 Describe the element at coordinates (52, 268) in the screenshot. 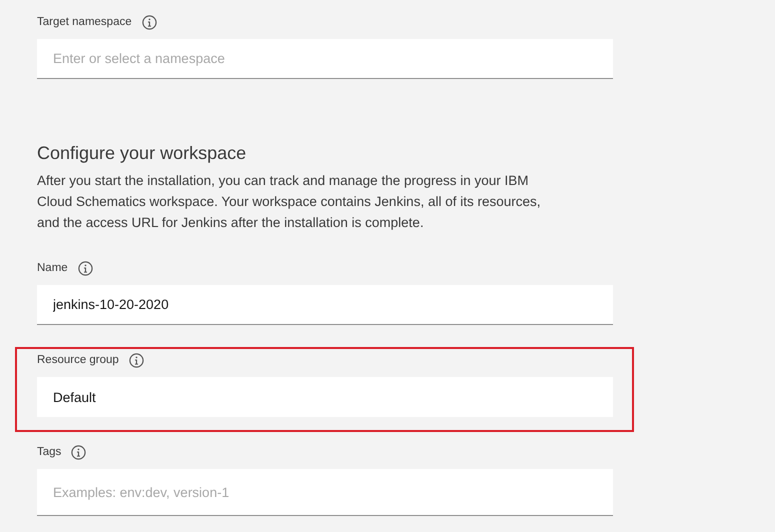

I see `field-label: Name` at that location.